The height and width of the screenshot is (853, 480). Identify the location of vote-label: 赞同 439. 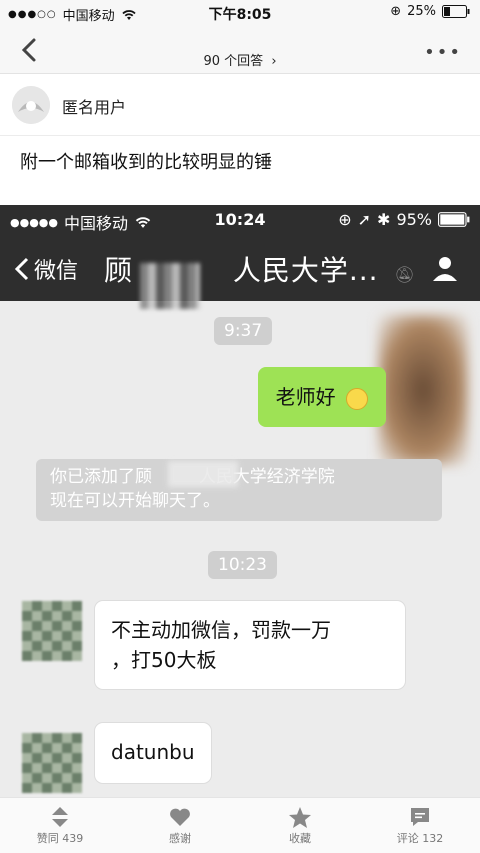
(60, 838).